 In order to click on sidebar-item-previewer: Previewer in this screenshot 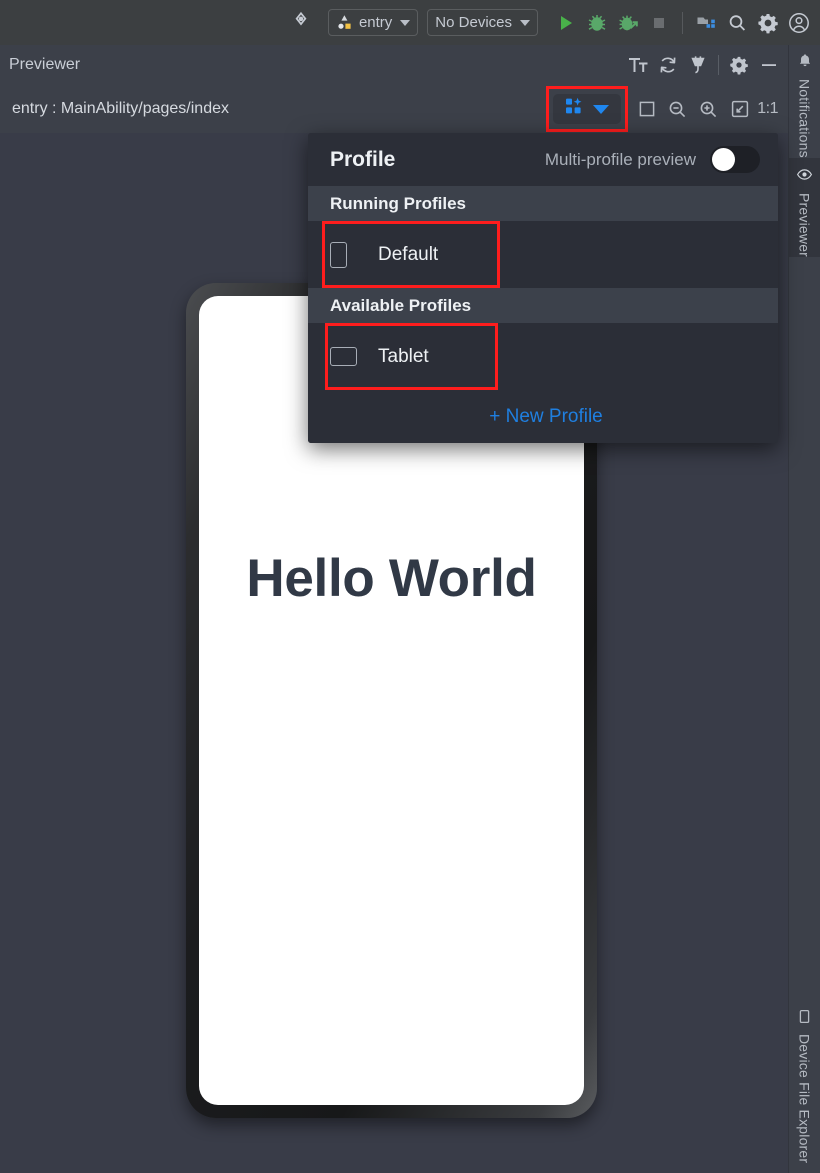, I will do `click(804, 207)`.